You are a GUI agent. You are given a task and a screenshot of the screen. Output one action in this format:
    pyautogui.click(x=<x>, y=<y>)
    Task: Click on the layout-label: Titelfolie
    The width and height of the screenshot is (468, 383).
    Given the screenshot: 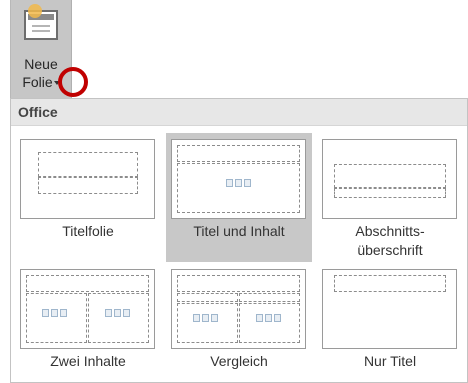 What is the action you would take?
    pyautogui.click(x=88, y=231)
    